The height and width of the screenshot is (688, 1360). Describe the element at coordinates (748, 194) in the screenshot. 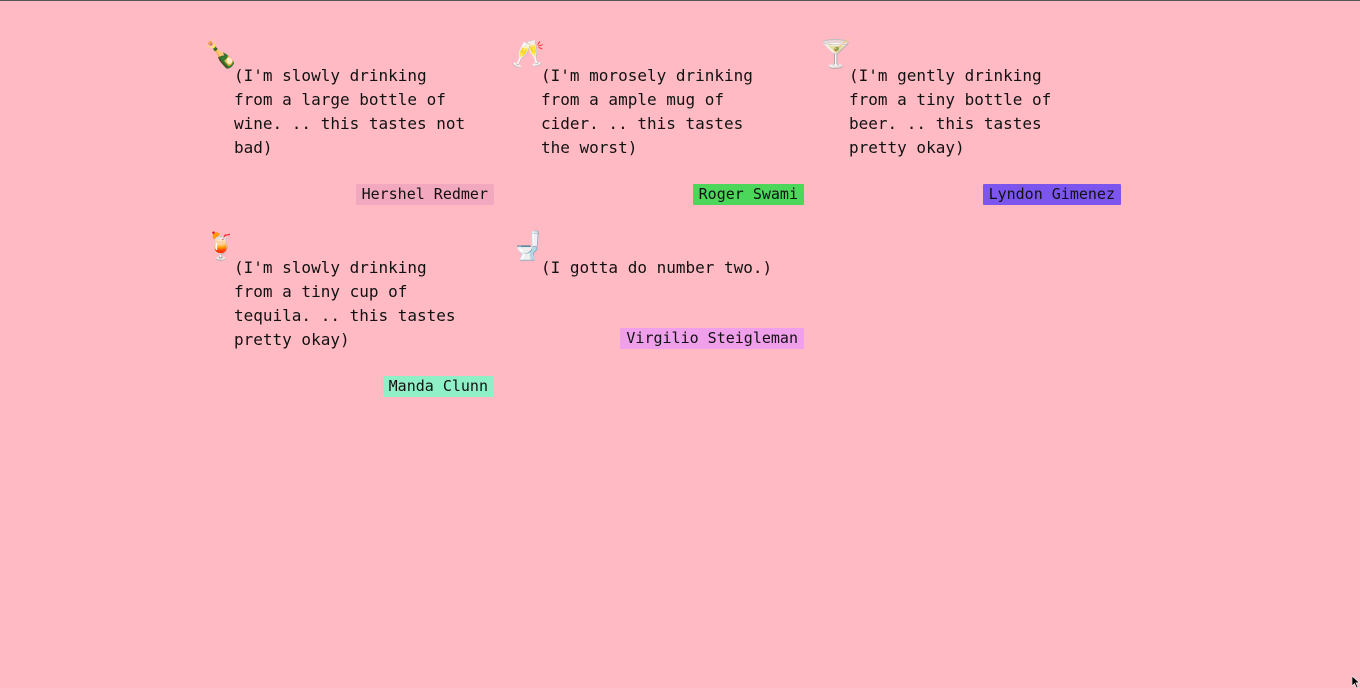

I see `author-badge: Roger Swami` at that location.